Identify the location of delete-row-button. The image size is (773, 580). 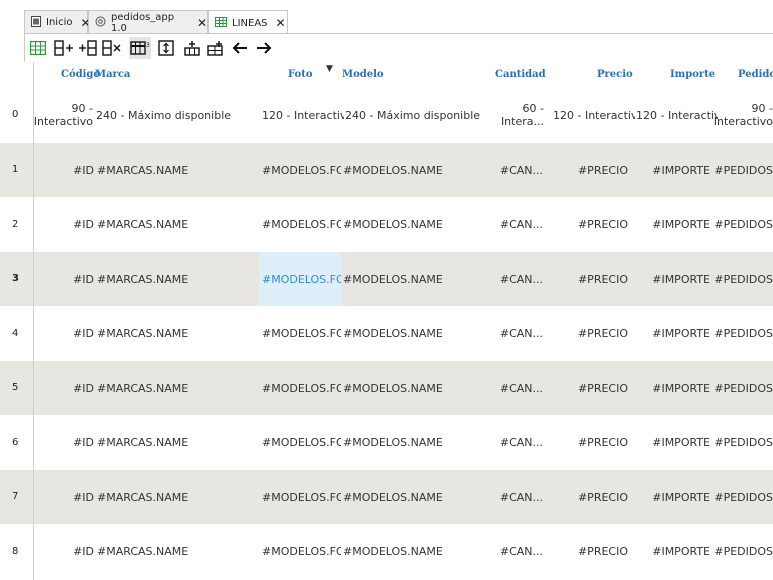
(112, 48).